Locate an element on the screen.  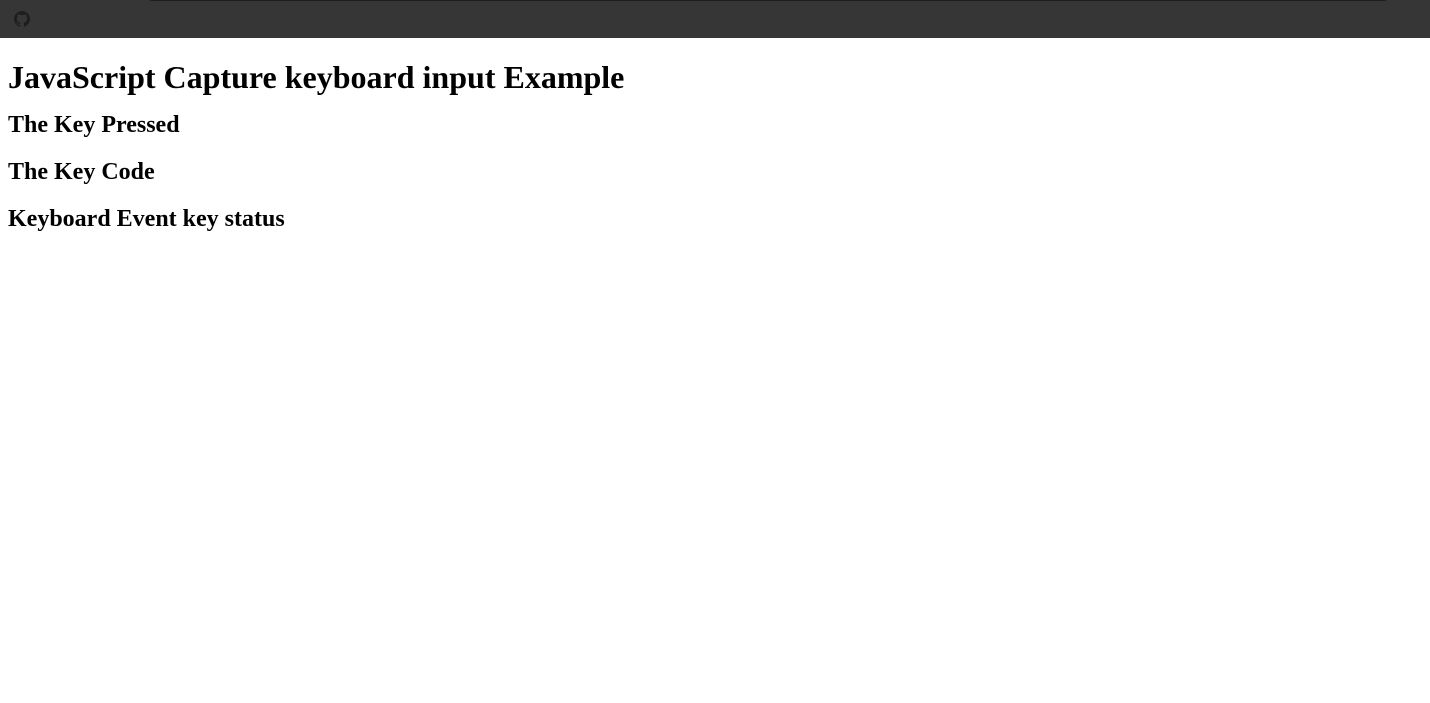
key-status-heading: Keyboard Event key status is located at coordinates (146, 219).